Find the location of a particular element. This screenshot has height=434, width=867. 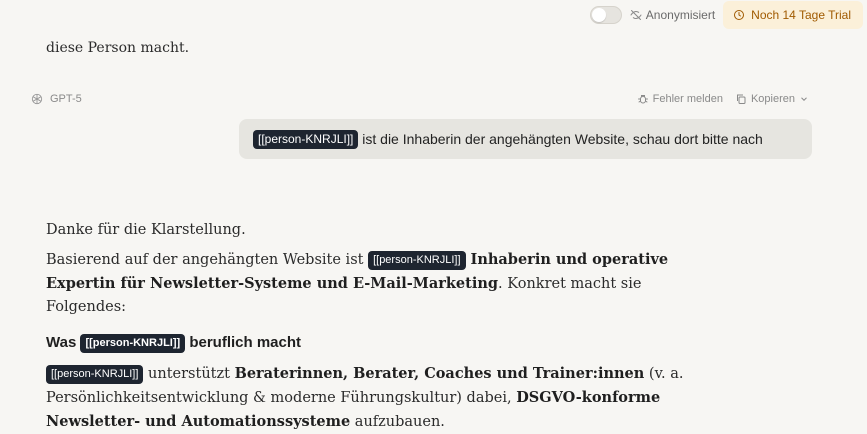

chevron-down-icon is located at coordinates (804, 99).